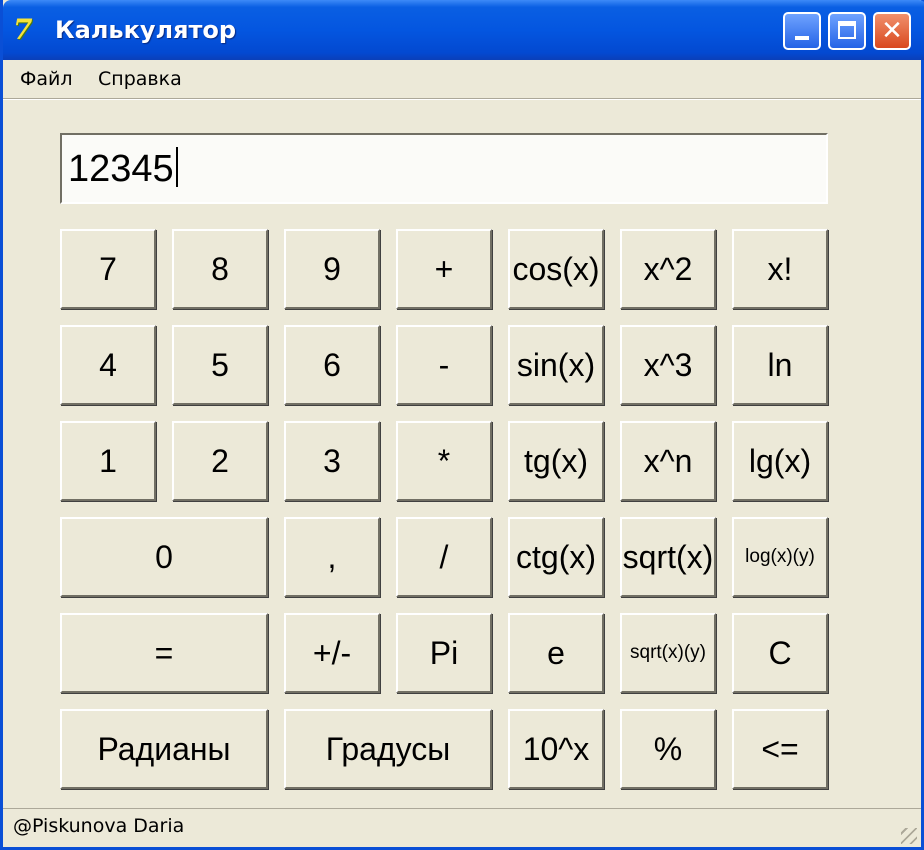 This screenshot has width=924, height=850. I want to click on minimize-icon, so click(802, 38).